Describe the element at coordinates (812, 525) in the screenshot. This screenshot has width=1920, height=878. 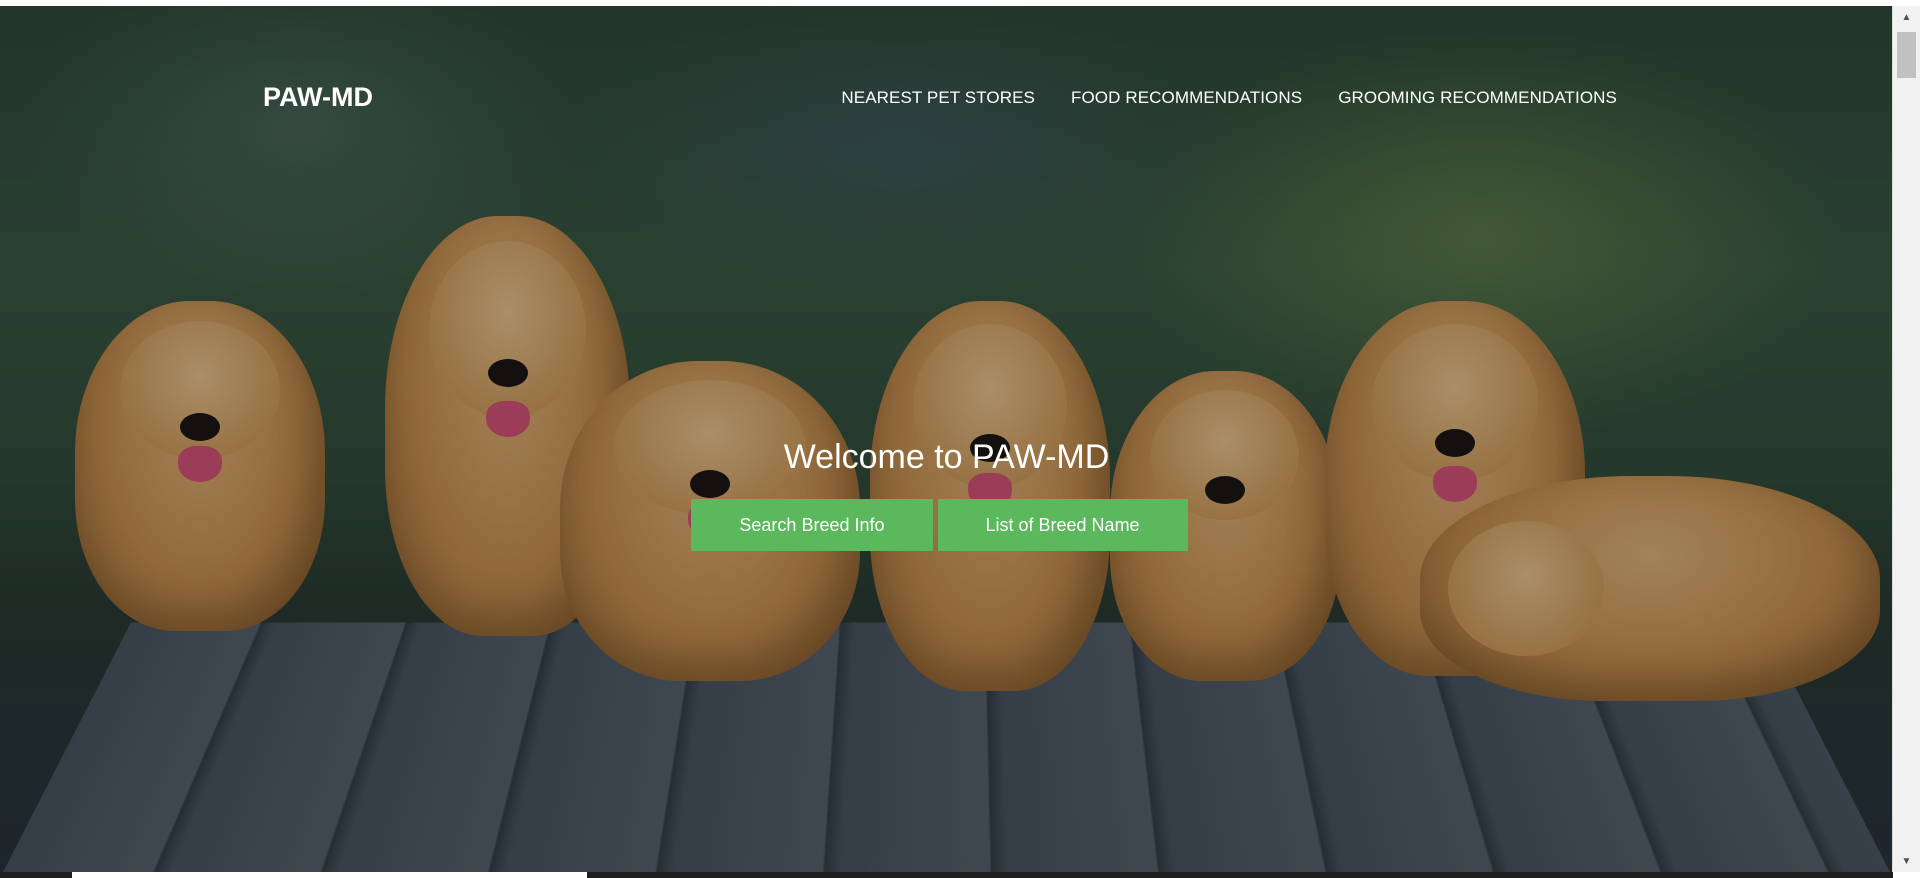
I see `search-breed-info-button: Search Breed Info` at that location.